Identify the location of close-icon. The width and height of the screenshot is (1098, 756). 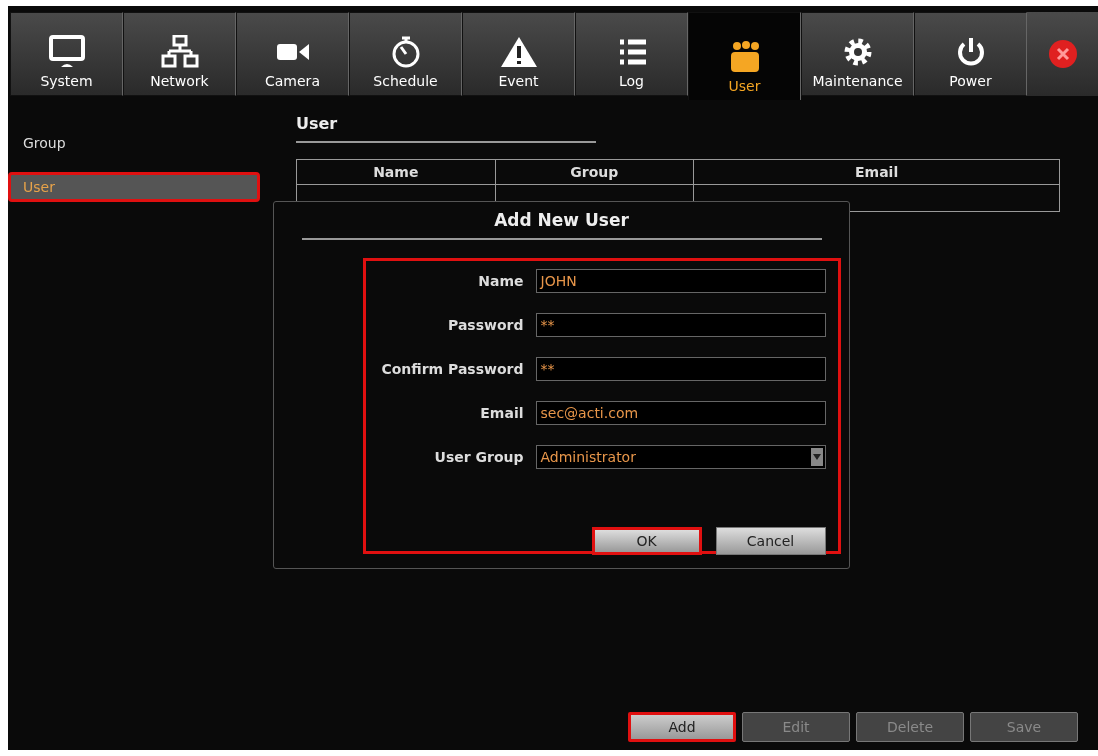
(1062, 54).